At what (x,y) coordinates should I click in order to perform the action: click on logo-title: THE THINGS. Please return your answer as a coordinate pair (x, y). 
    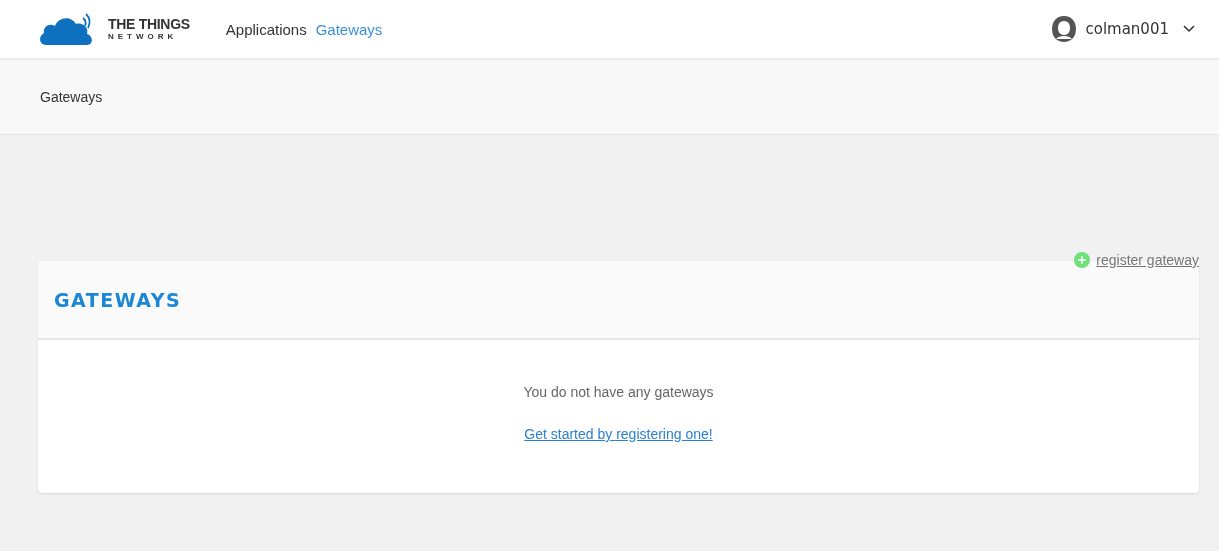
    Looking at the image, I should click on (149, 24).